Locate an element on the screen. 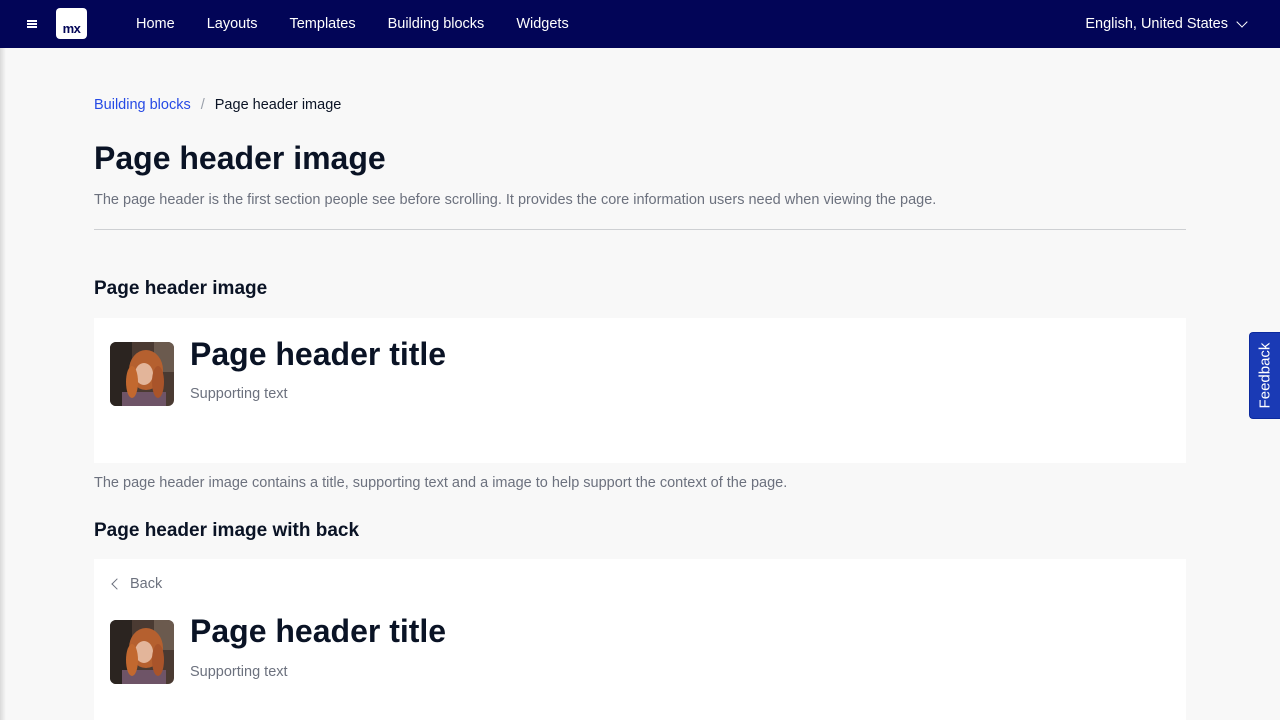 The width and height of the screenshot is (1280, 720). feedback-tab: Feedback is located at coordinates (1264, 375).